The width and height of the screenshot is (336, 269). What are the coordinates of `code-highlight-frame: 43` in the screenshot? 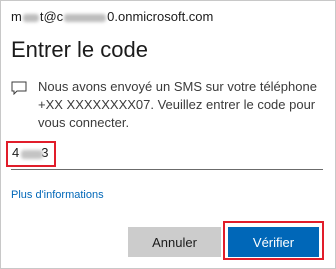 It's located at (31, 154).